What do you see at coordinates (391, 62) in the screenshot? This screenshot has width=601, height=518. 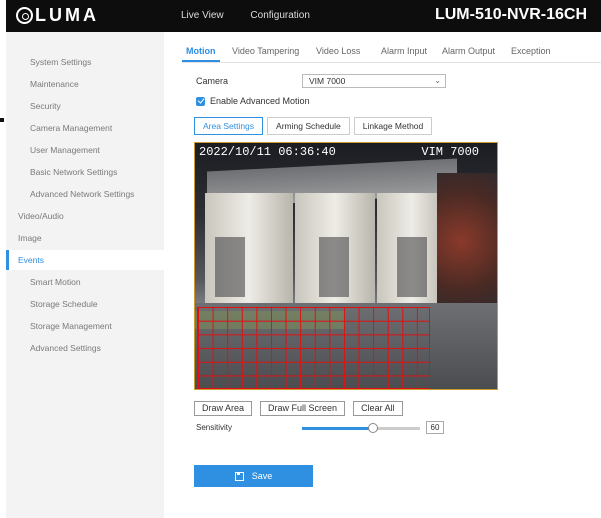 I see `tab-divider` at bounding box center [391, 62].